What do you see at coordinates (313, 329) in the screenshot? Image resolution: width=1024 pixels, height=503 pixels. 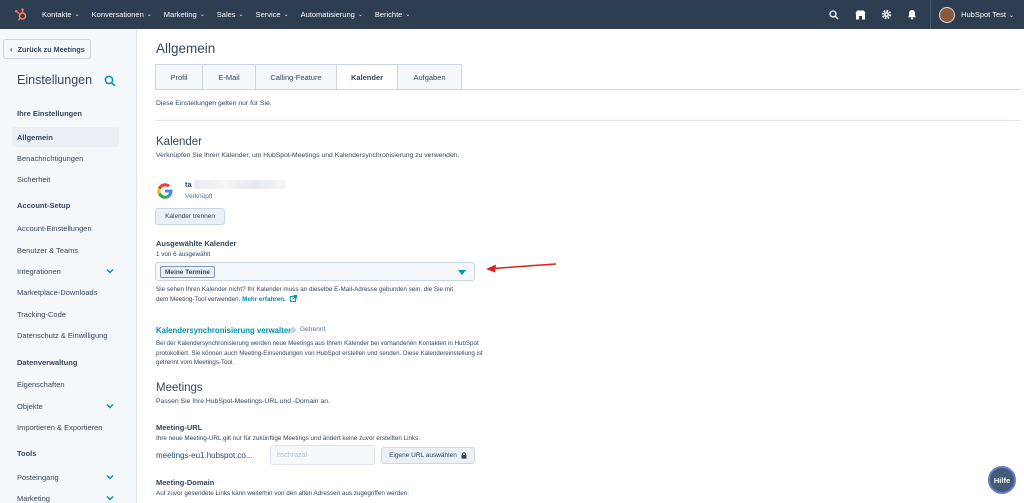 I see `sync-status: Getrennt` at bounding box center [313, 329].